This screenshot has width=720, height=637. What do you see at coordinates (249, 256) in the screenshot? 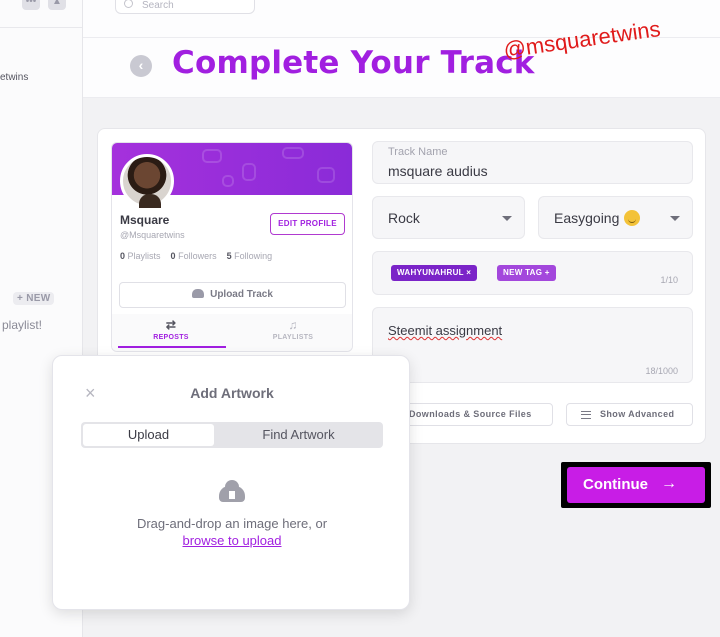
I see `stat-following: 5 Following` at bounding box center [249, 256].